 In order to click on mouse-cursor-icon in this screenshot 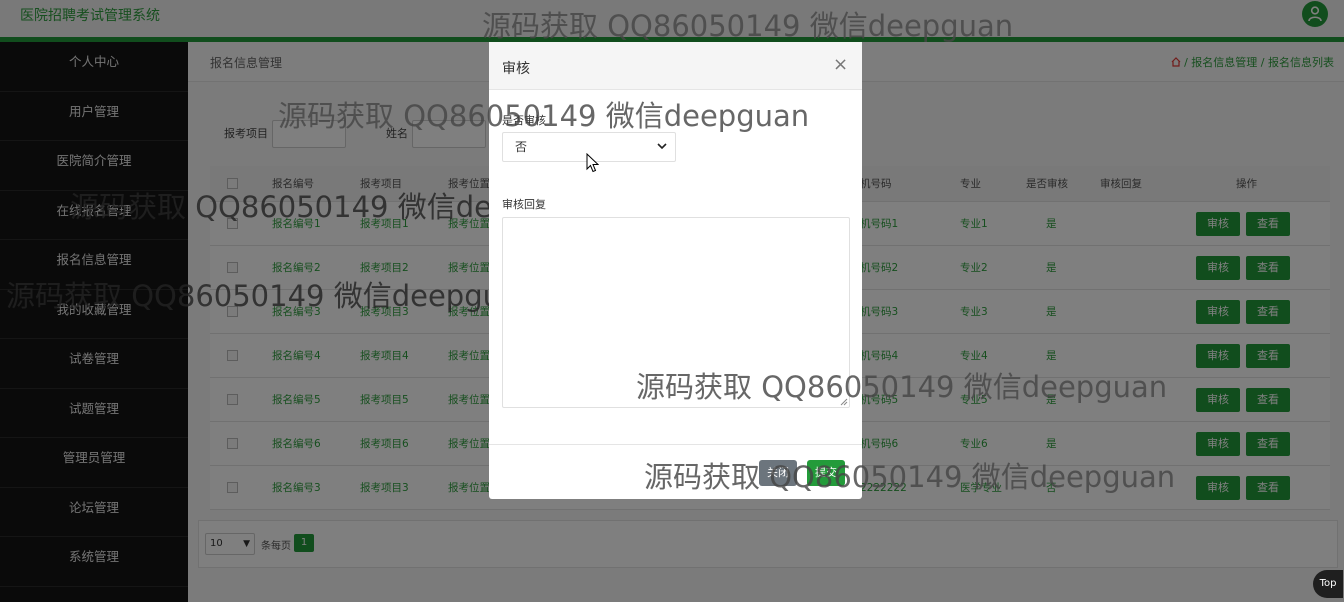, I will do `click(592, 163)`.